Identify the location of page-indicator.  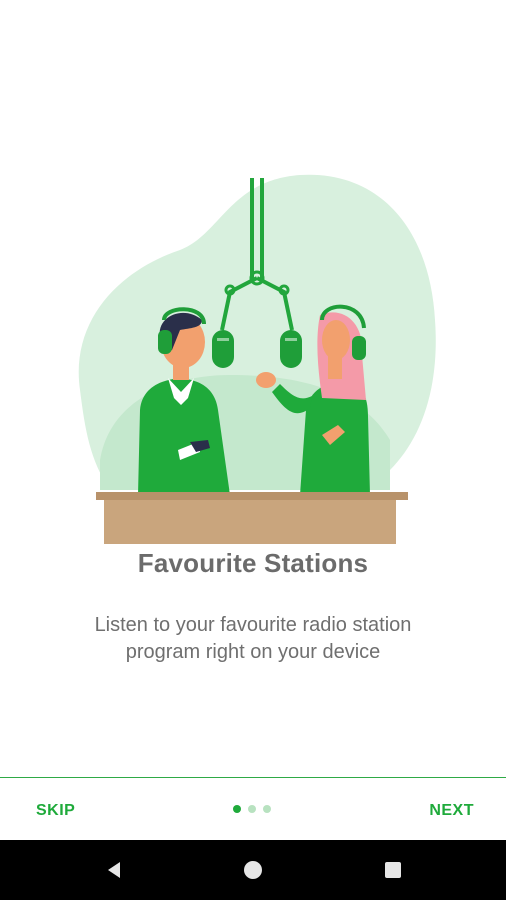
(252, 809).